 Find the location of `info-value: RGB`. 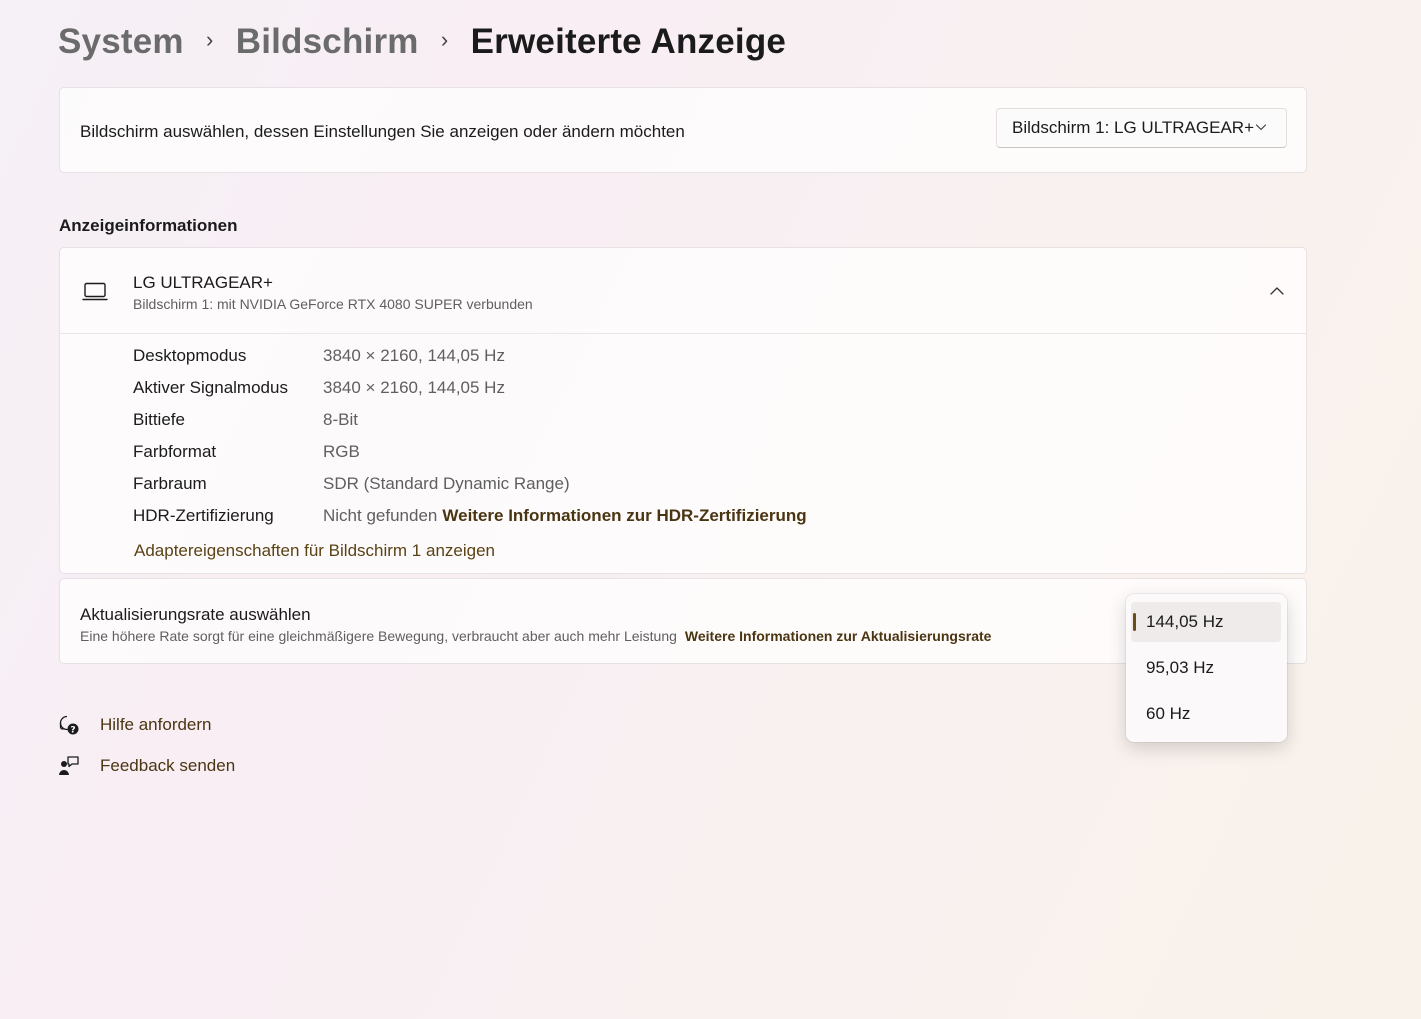

info-value: RGB is located at coordinates (341, 451).